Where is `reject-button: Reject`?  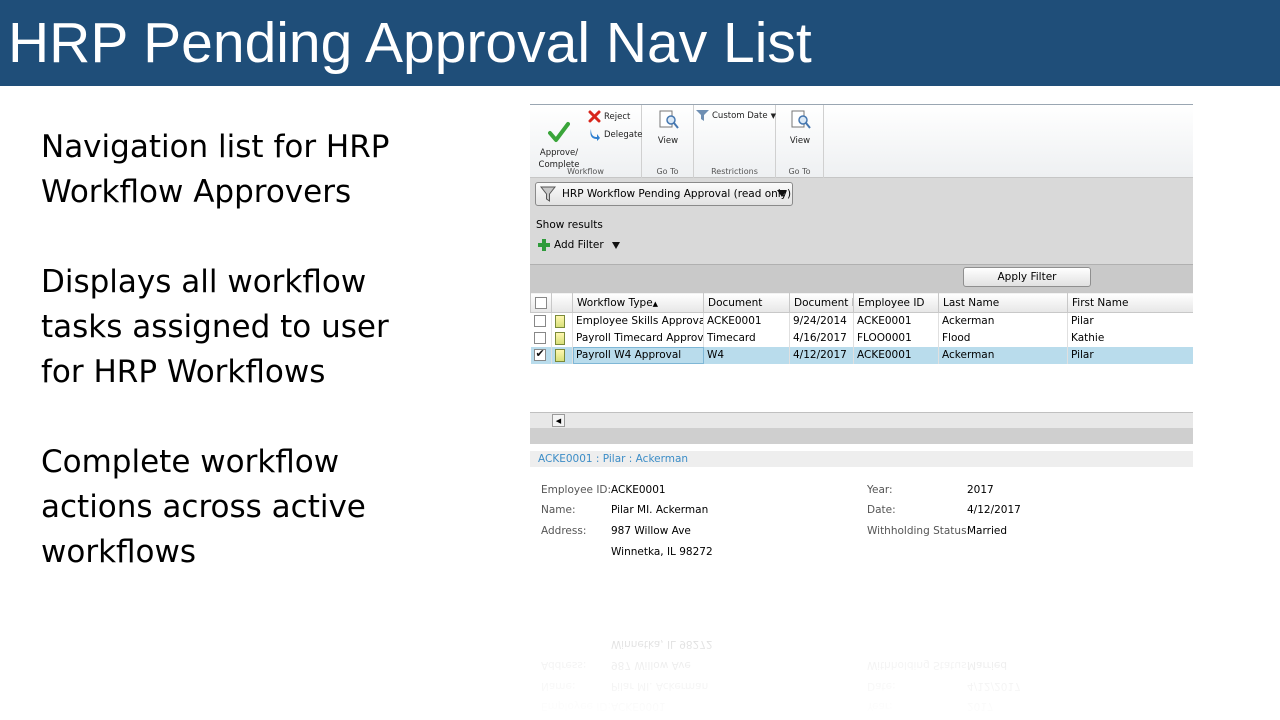 reject-button: Reject is located at coordinates (609, 116).